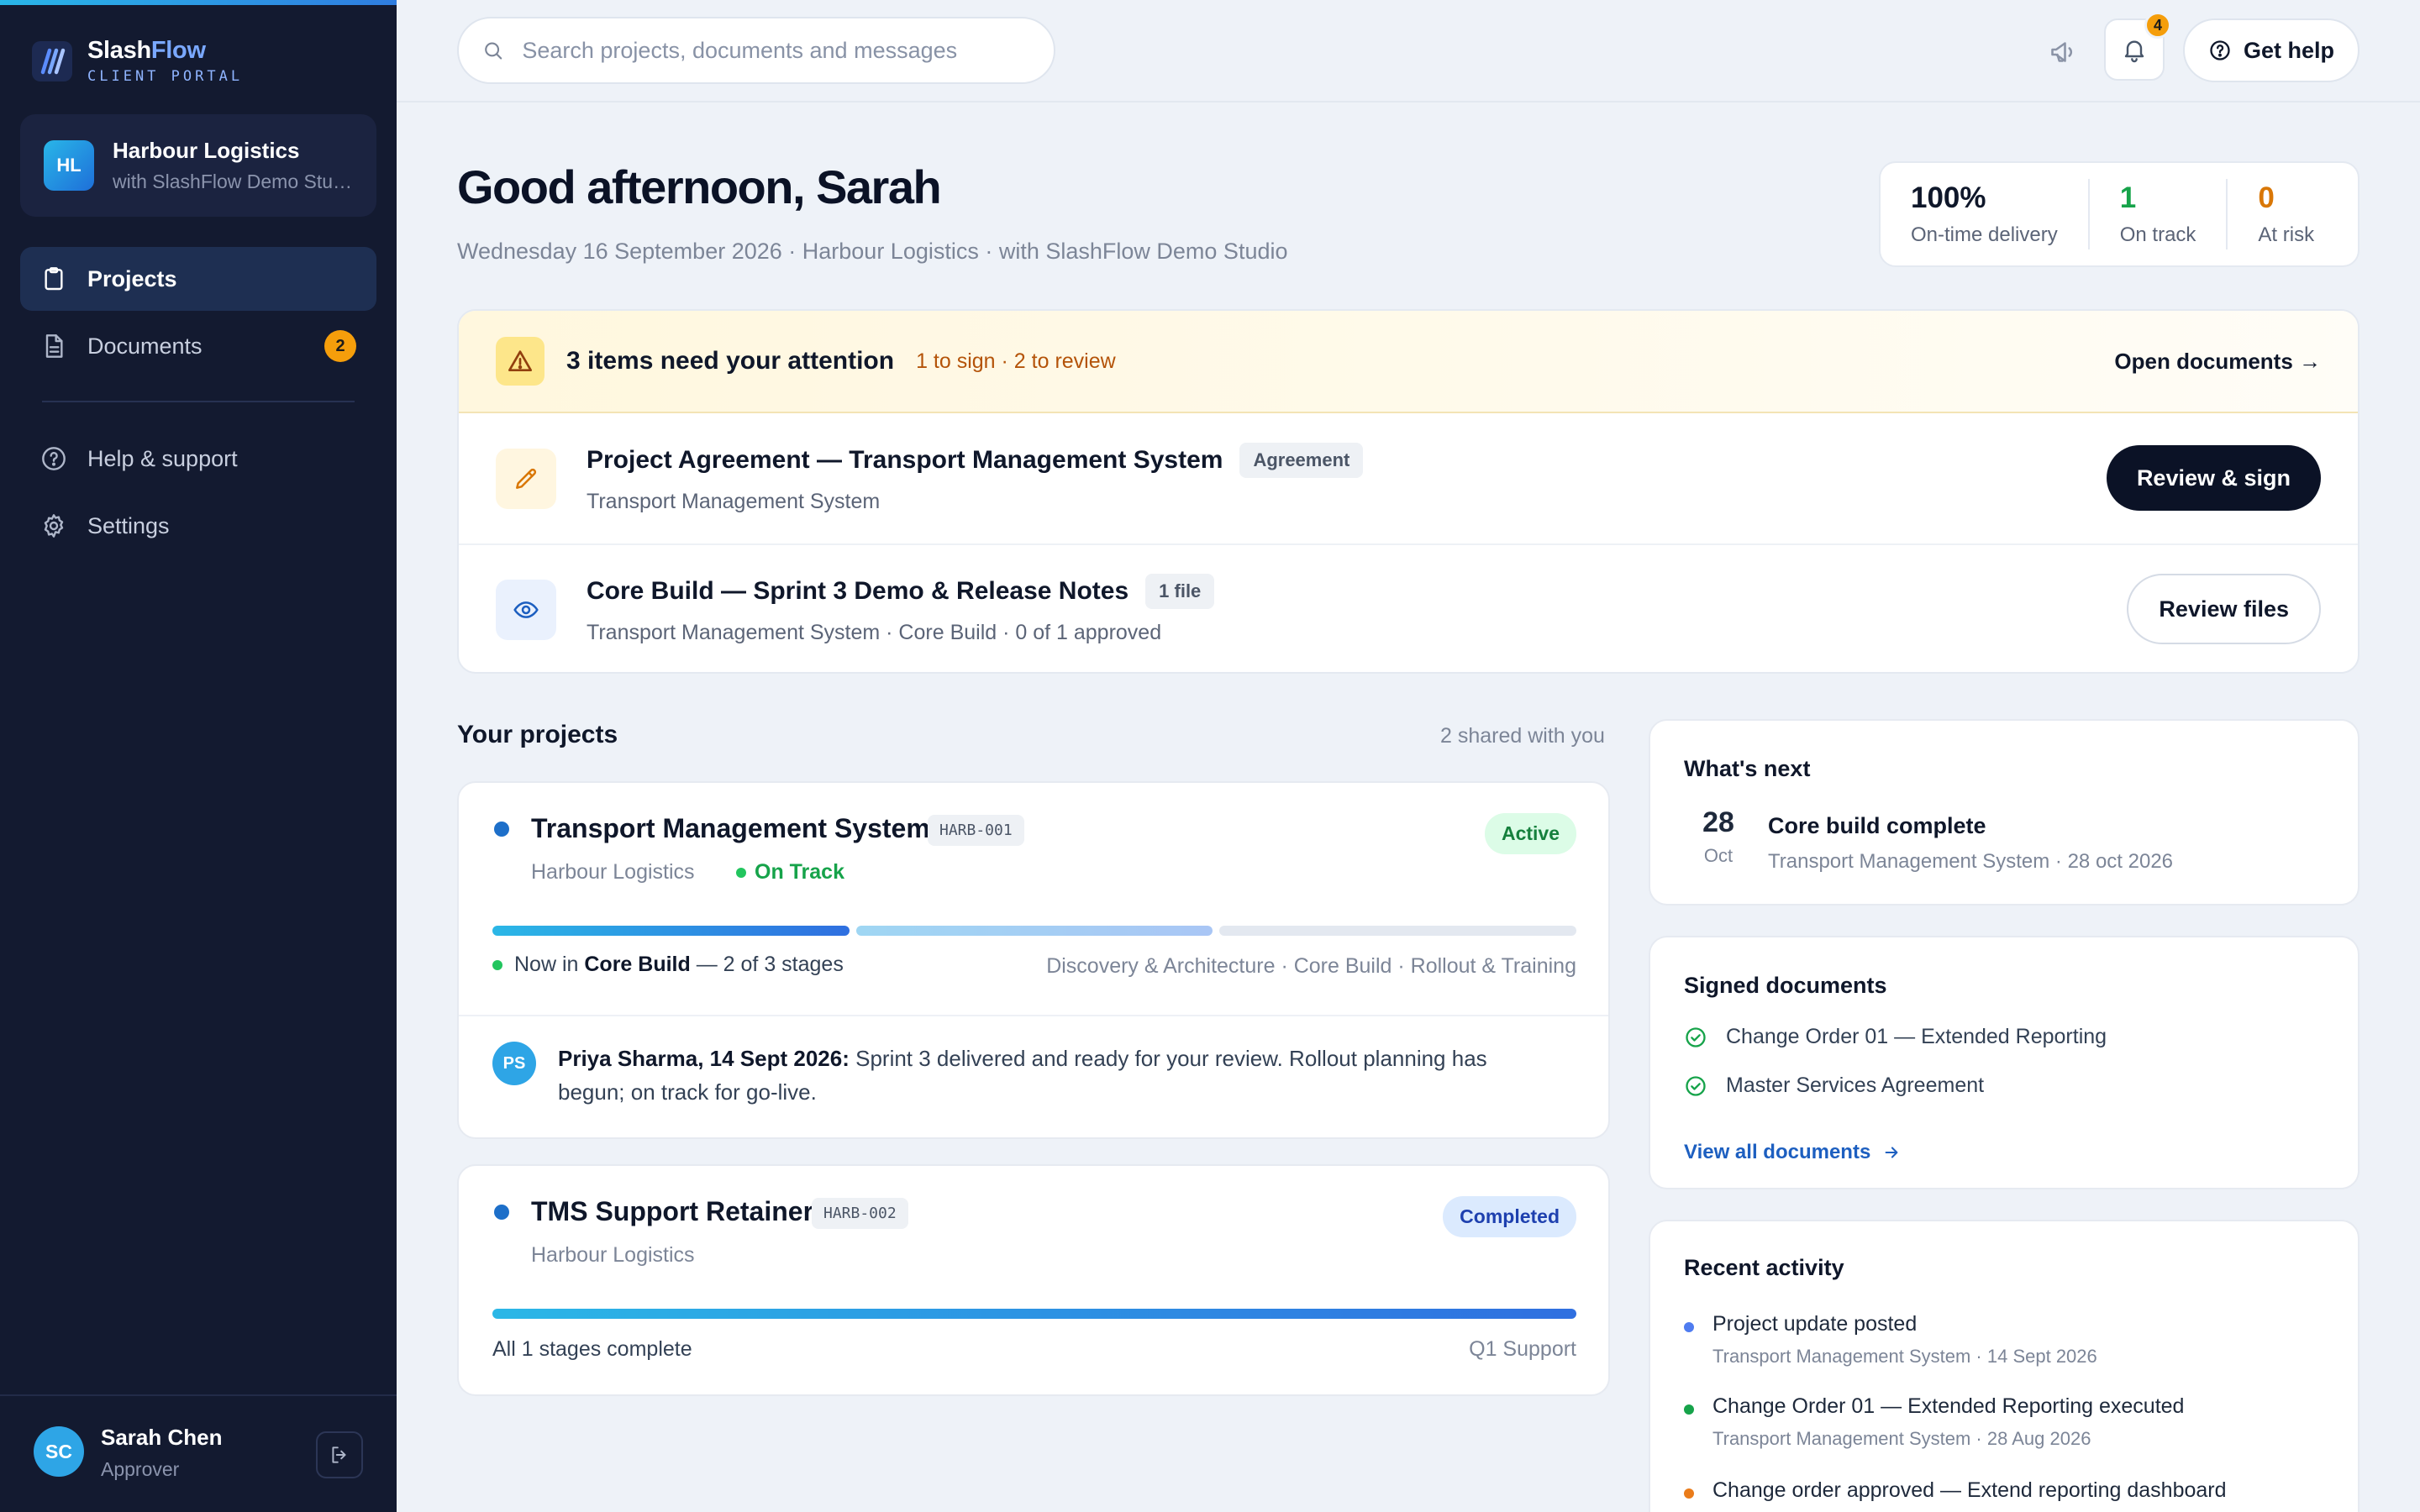 The image size is (2420, 1512). What do you see at coordinates (494, 51) in the screenshot?
I see `search-icon` at bounding box center [494, 51].